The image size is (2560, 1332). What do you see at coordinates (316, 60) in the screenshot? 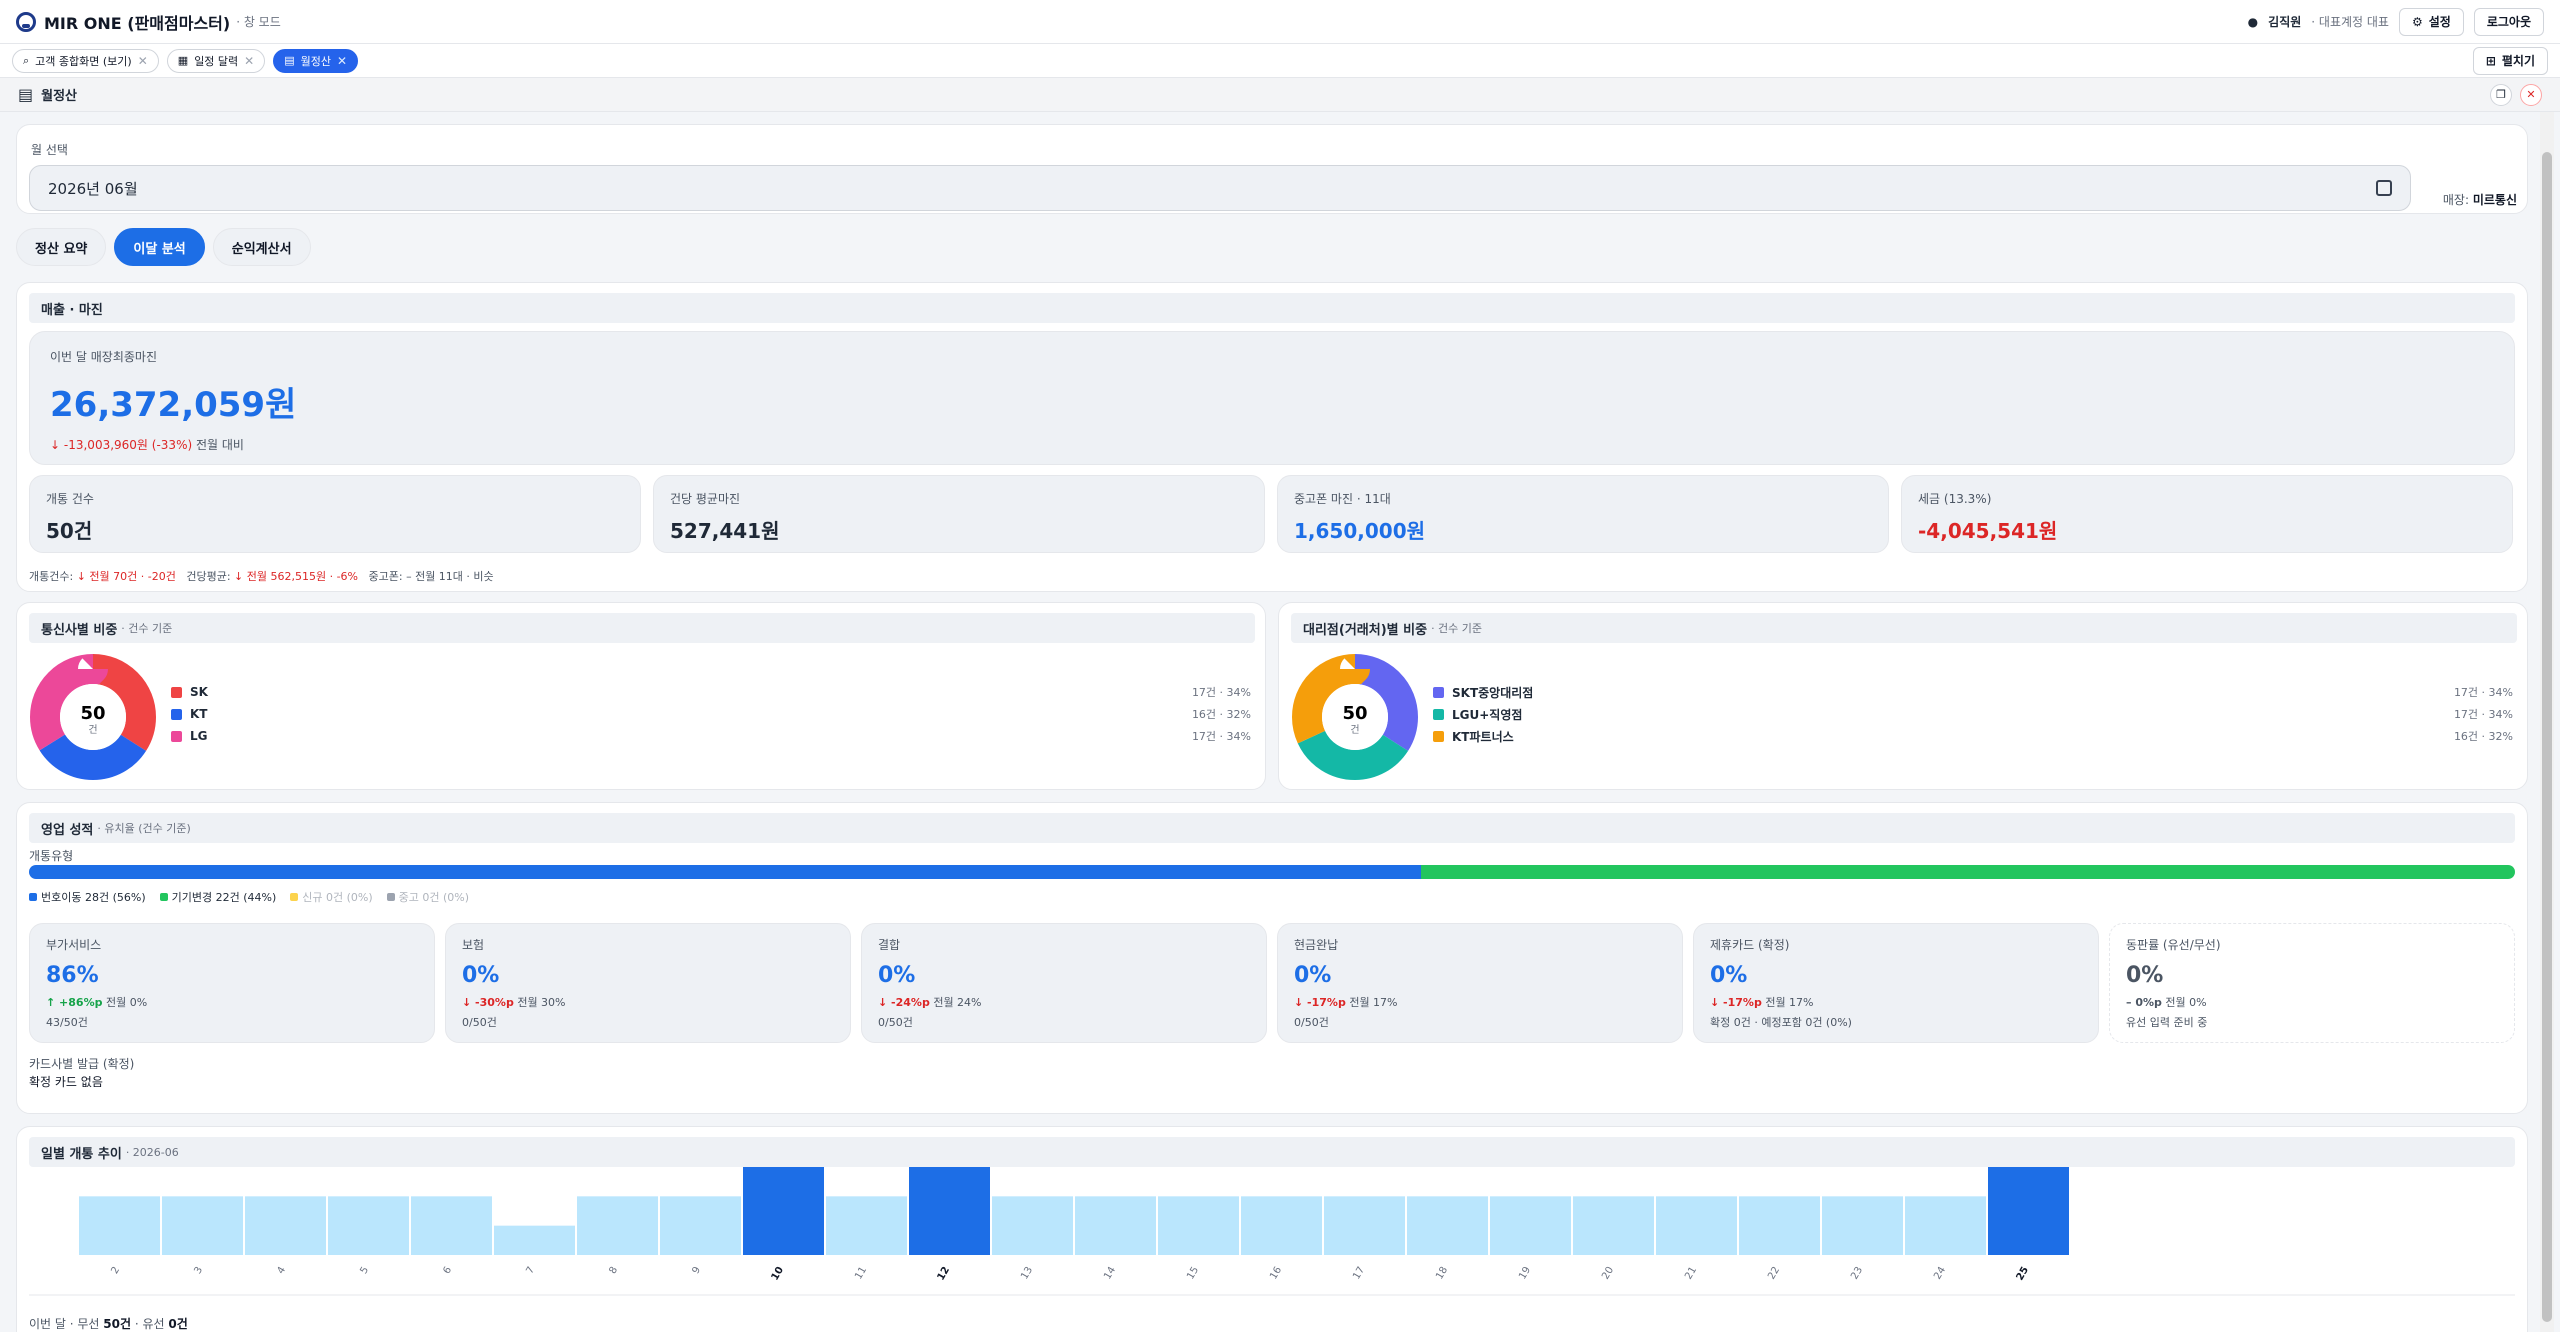
I see `tab-monthly-settlement: ▤ 월정산 ✕` at bounding box center [316, 60].